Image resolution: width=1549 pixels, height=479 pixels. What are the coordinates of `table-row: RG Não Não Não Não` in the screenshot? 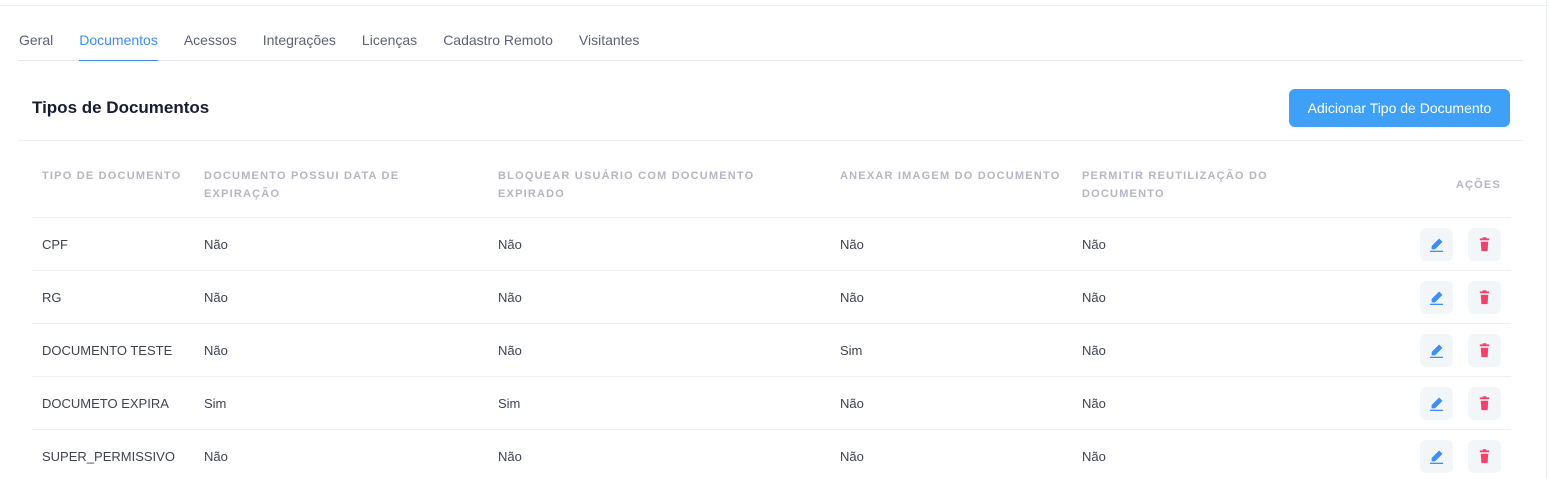 It's located at (771, 297).